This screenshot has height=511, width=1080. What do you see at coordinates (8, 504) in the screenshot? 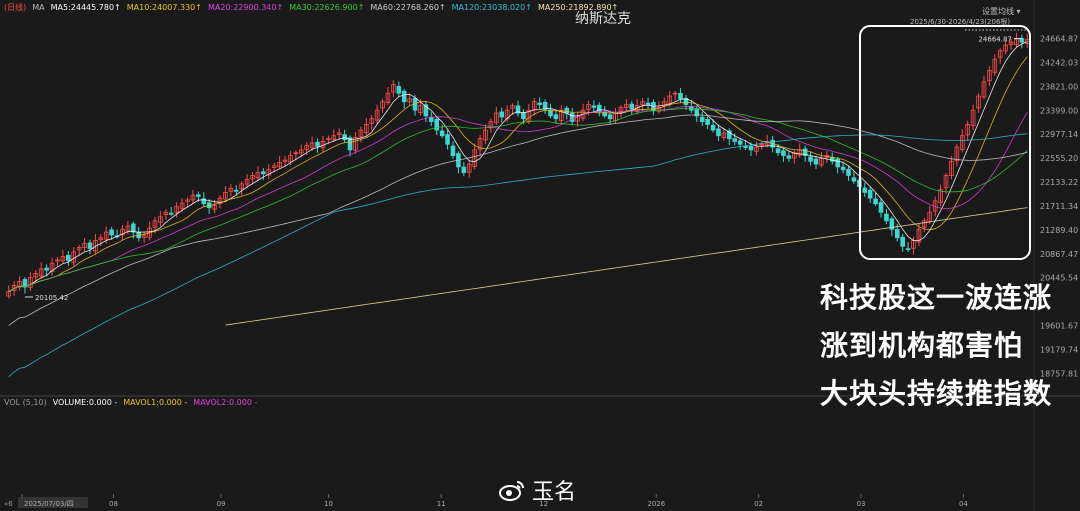
I see `x-scroll-hint: «6` at bounding box center [8, 504].